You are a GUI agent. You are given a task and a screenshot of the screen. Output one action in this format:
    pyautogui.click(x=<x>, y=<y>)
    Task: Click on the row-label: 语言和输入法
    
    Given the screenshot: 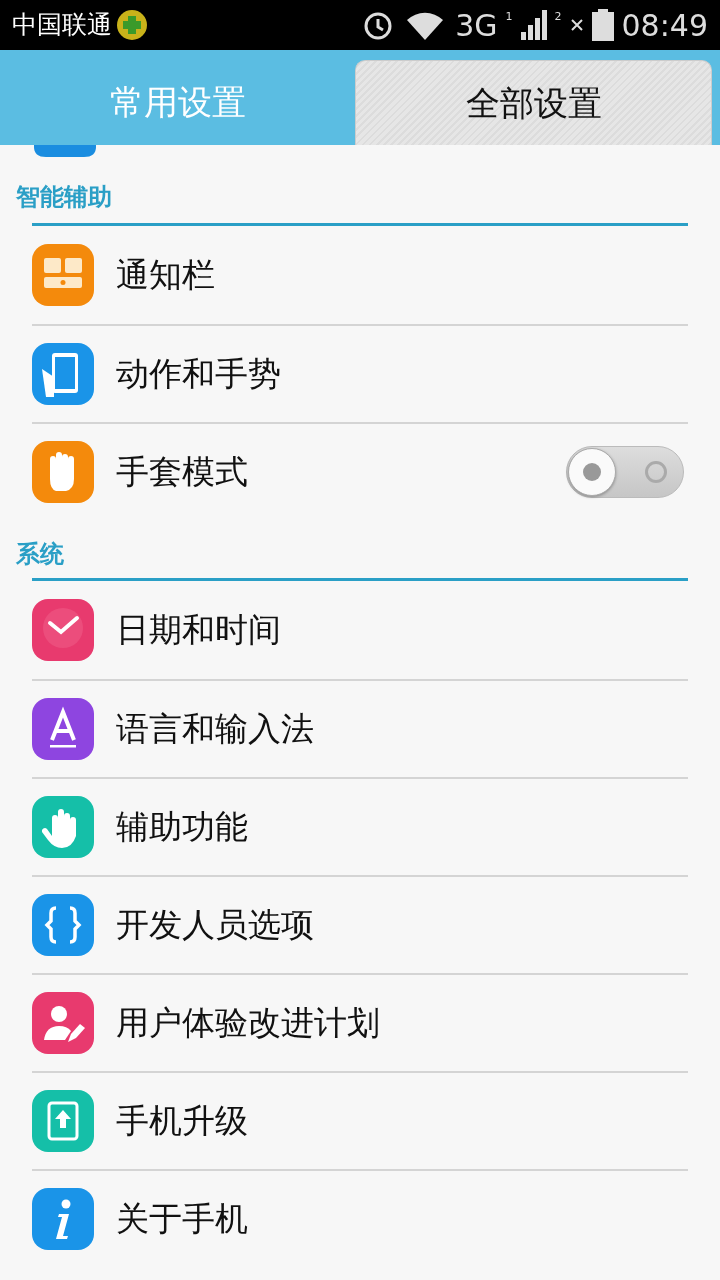 What is the action you would take?
    pyautogui.click(x=215, y=729)
    